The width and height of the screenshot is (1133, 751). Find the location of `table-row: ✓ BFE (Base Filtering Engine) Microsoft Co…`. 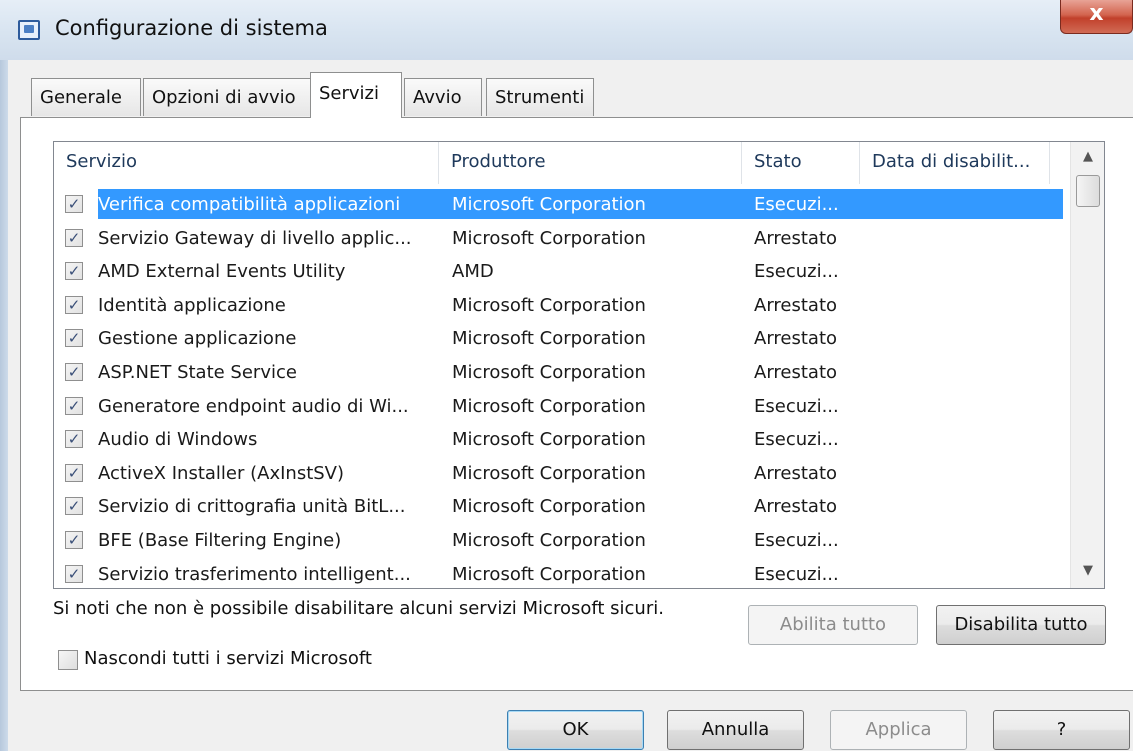

table-row: ✓ BFE (Base Filtering Engine) Microsoft Co… is located at coordinates (562, 541).